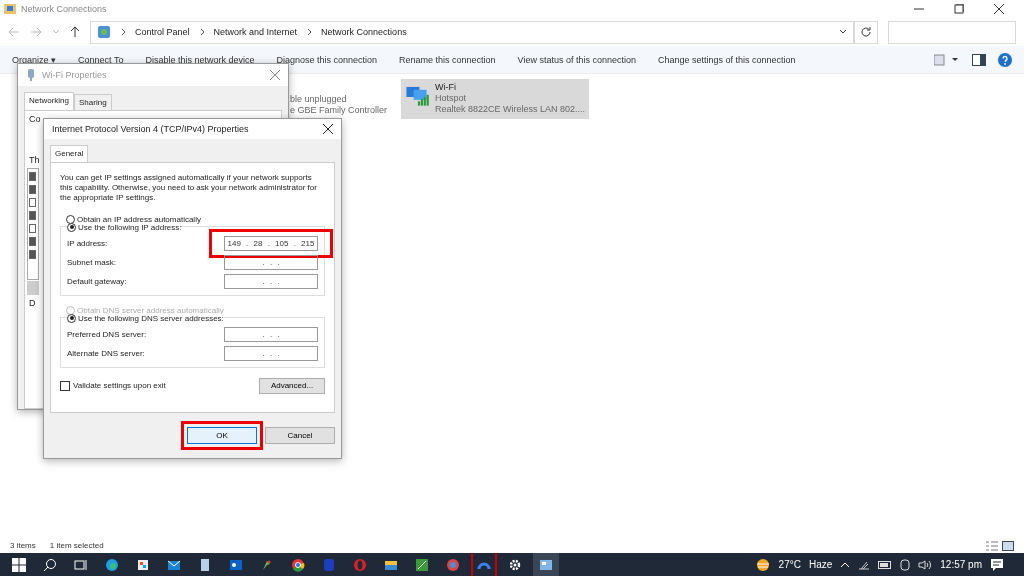  Describe the element at coordinates (222, 435) in the screenshot. I see `ok-button: OK` at that location.